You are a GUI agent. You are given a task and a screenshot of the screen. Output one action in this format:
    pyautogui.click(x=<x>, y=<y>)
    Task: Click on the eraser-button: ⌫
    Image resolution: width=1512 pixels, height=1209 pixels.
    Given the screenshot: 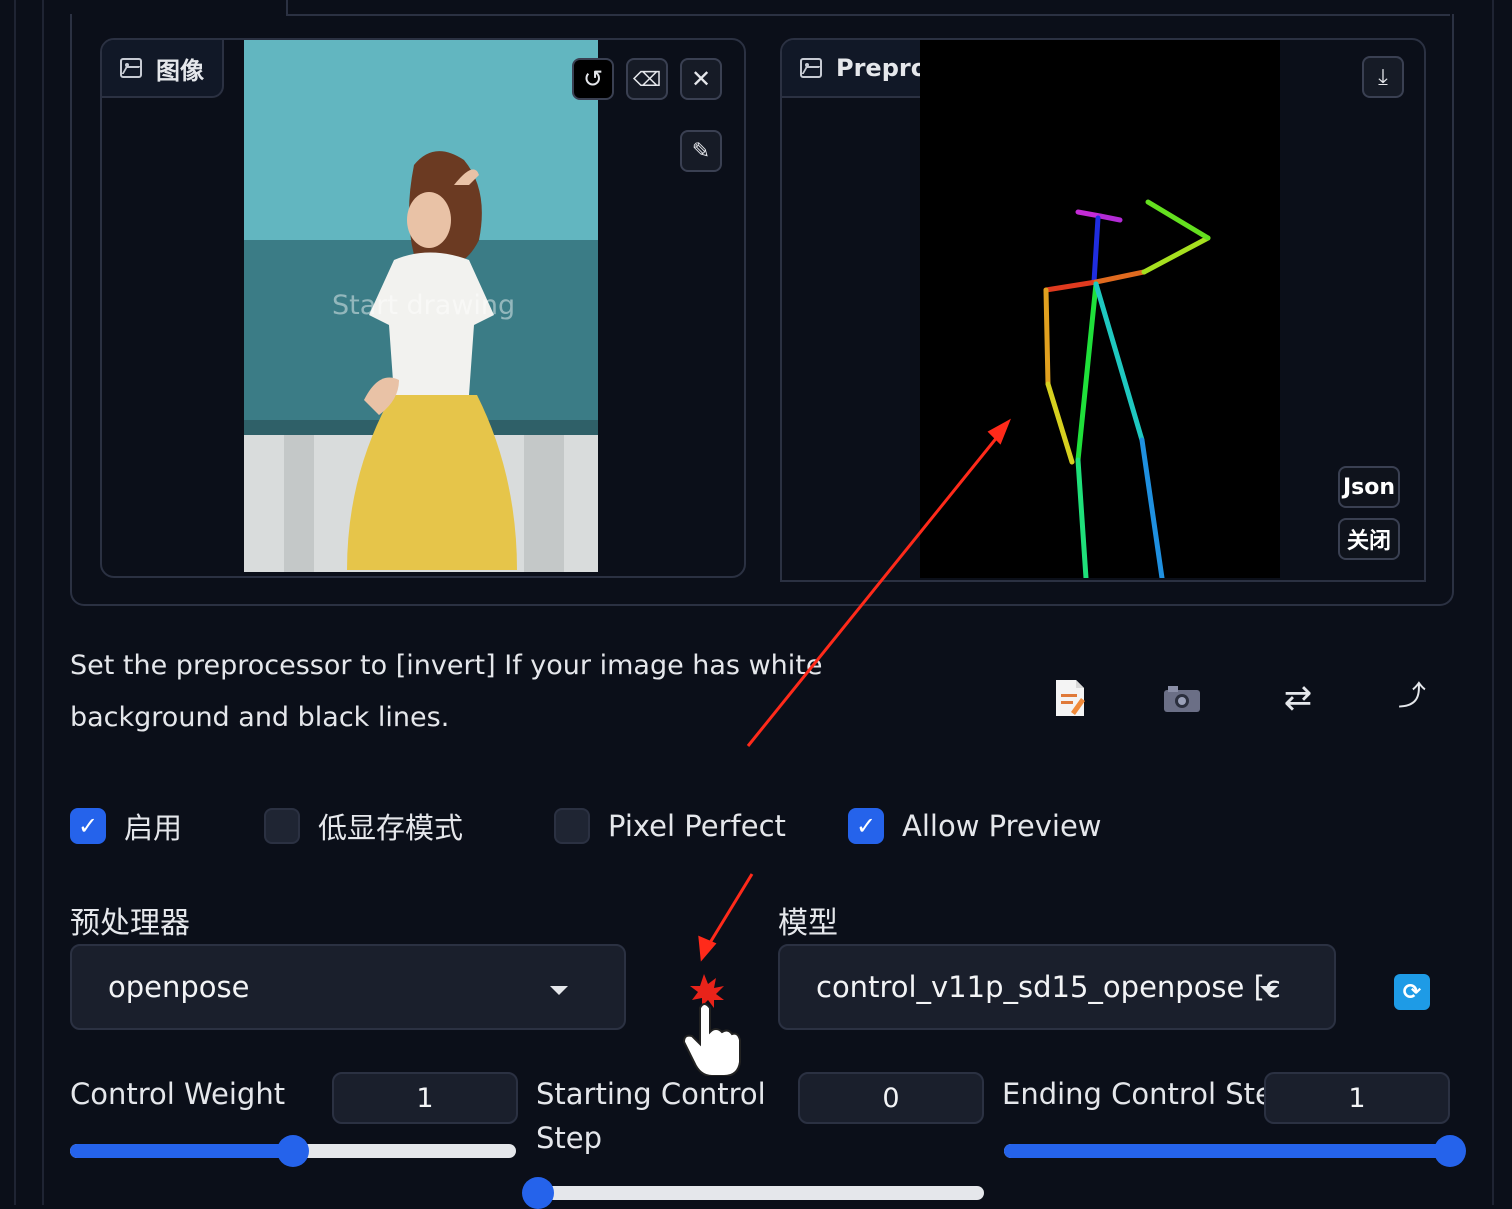 What is the action you would take?
    pyautogui.click(x=647, y=79)
    